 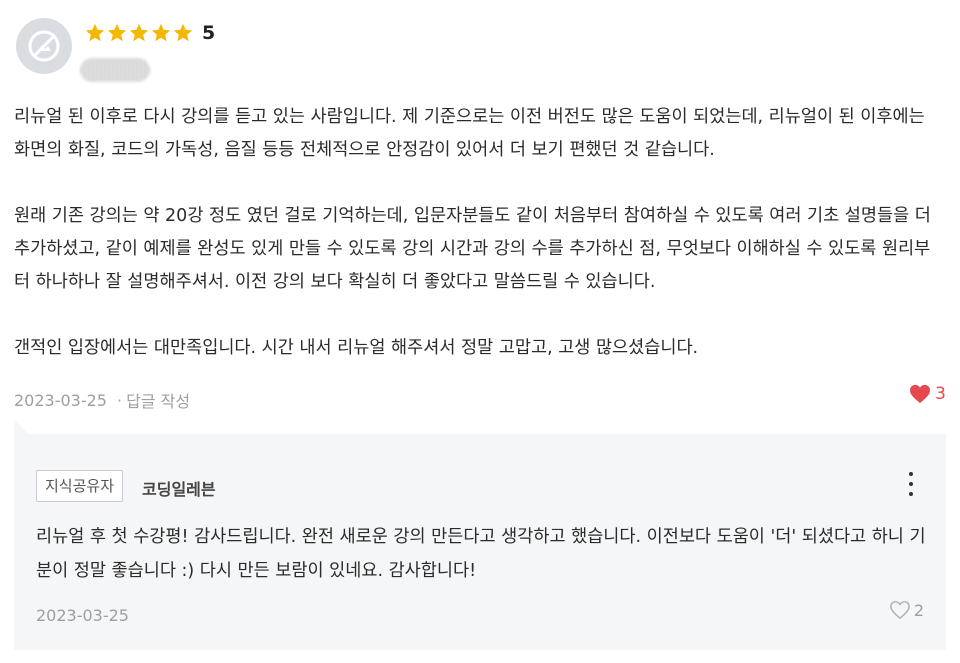 I want to click on star-rating: 5, so click(x=149, y=33).